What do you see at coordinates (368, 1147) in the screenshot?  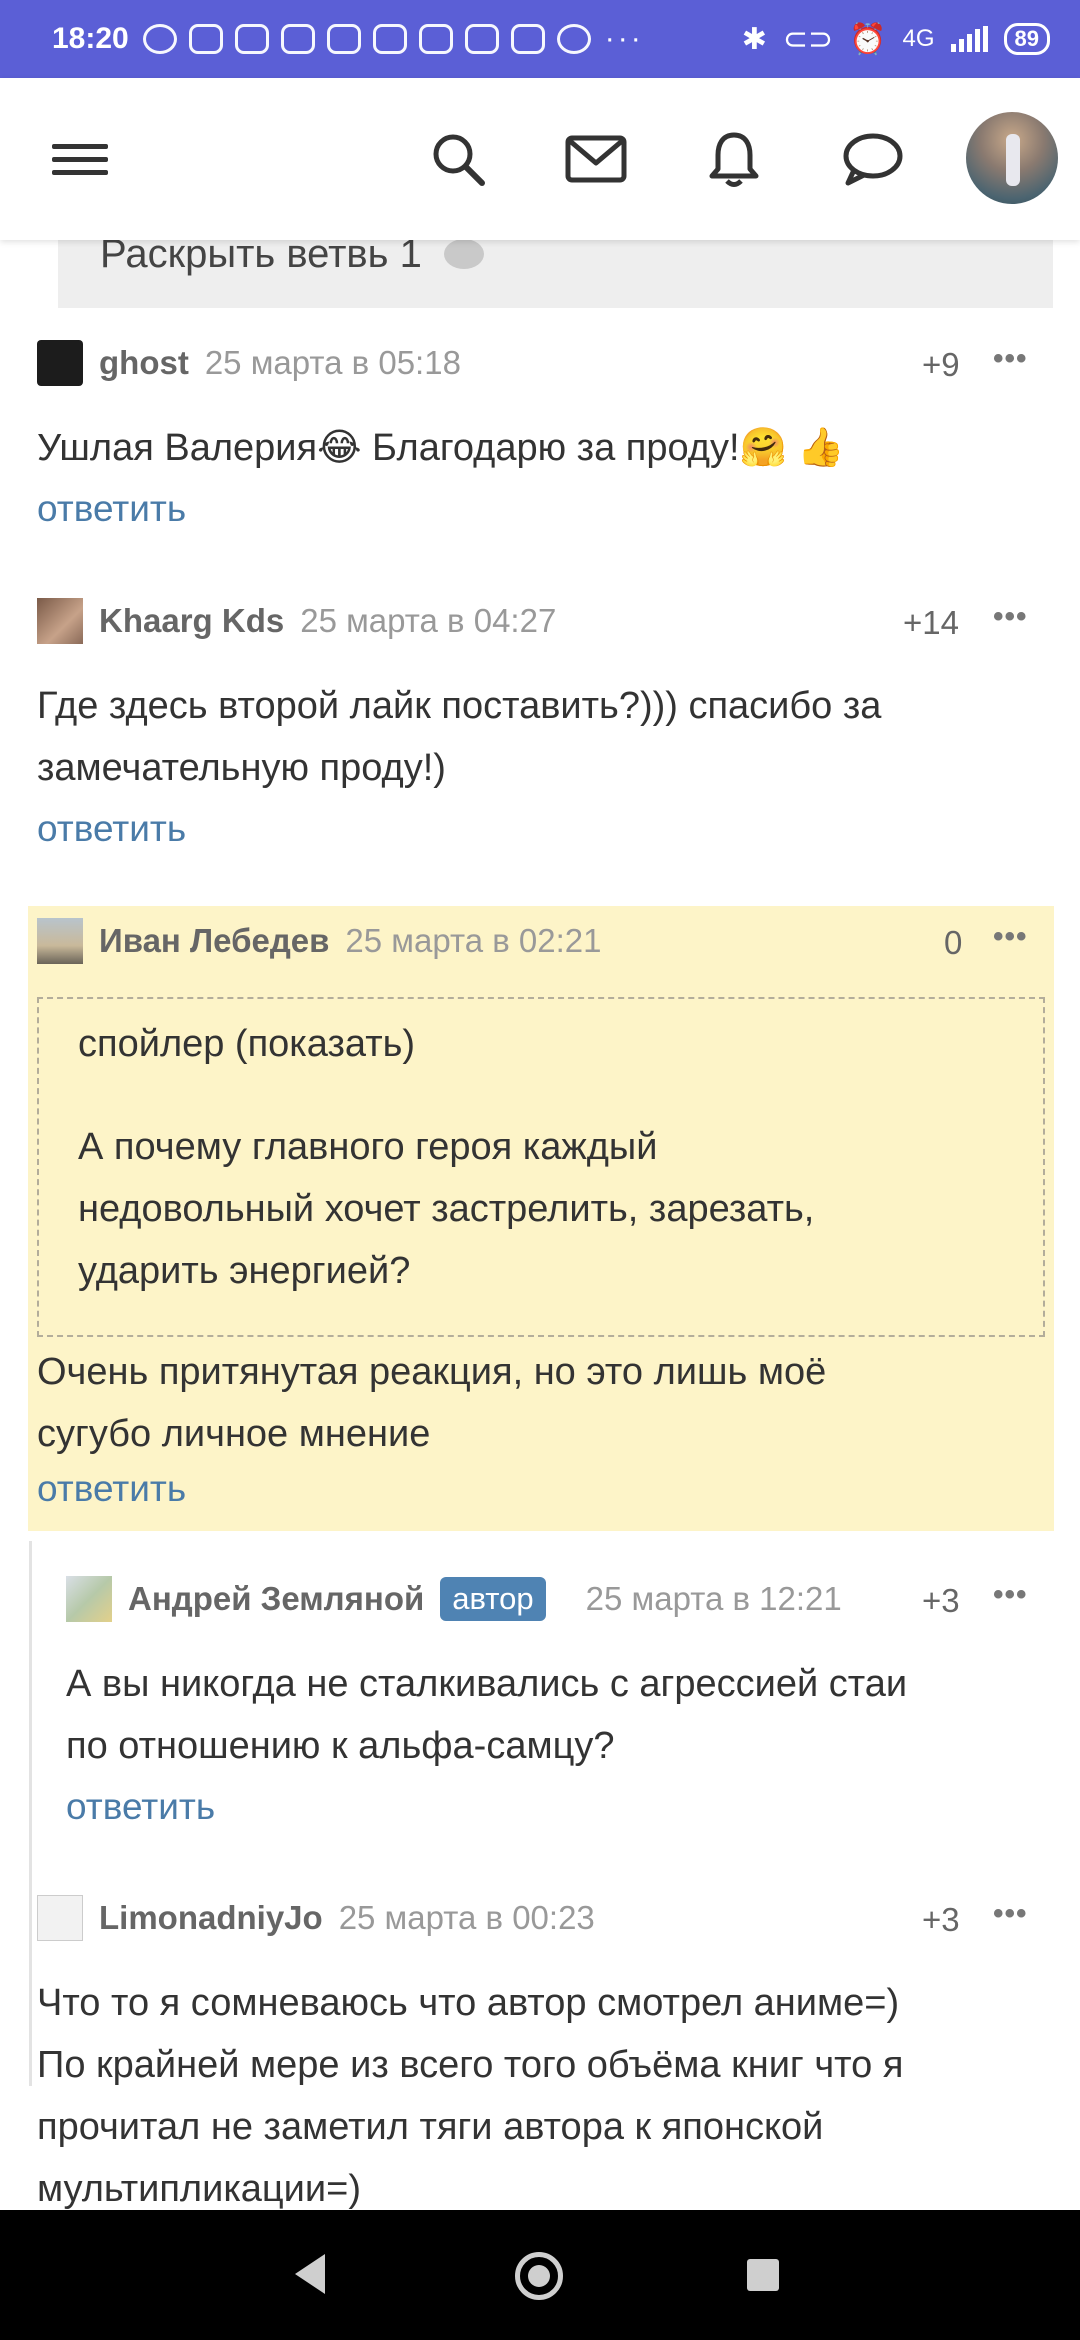 I see `spoiler-text-line: А почему главного героя каждый` at bounding box center [368, 1147].